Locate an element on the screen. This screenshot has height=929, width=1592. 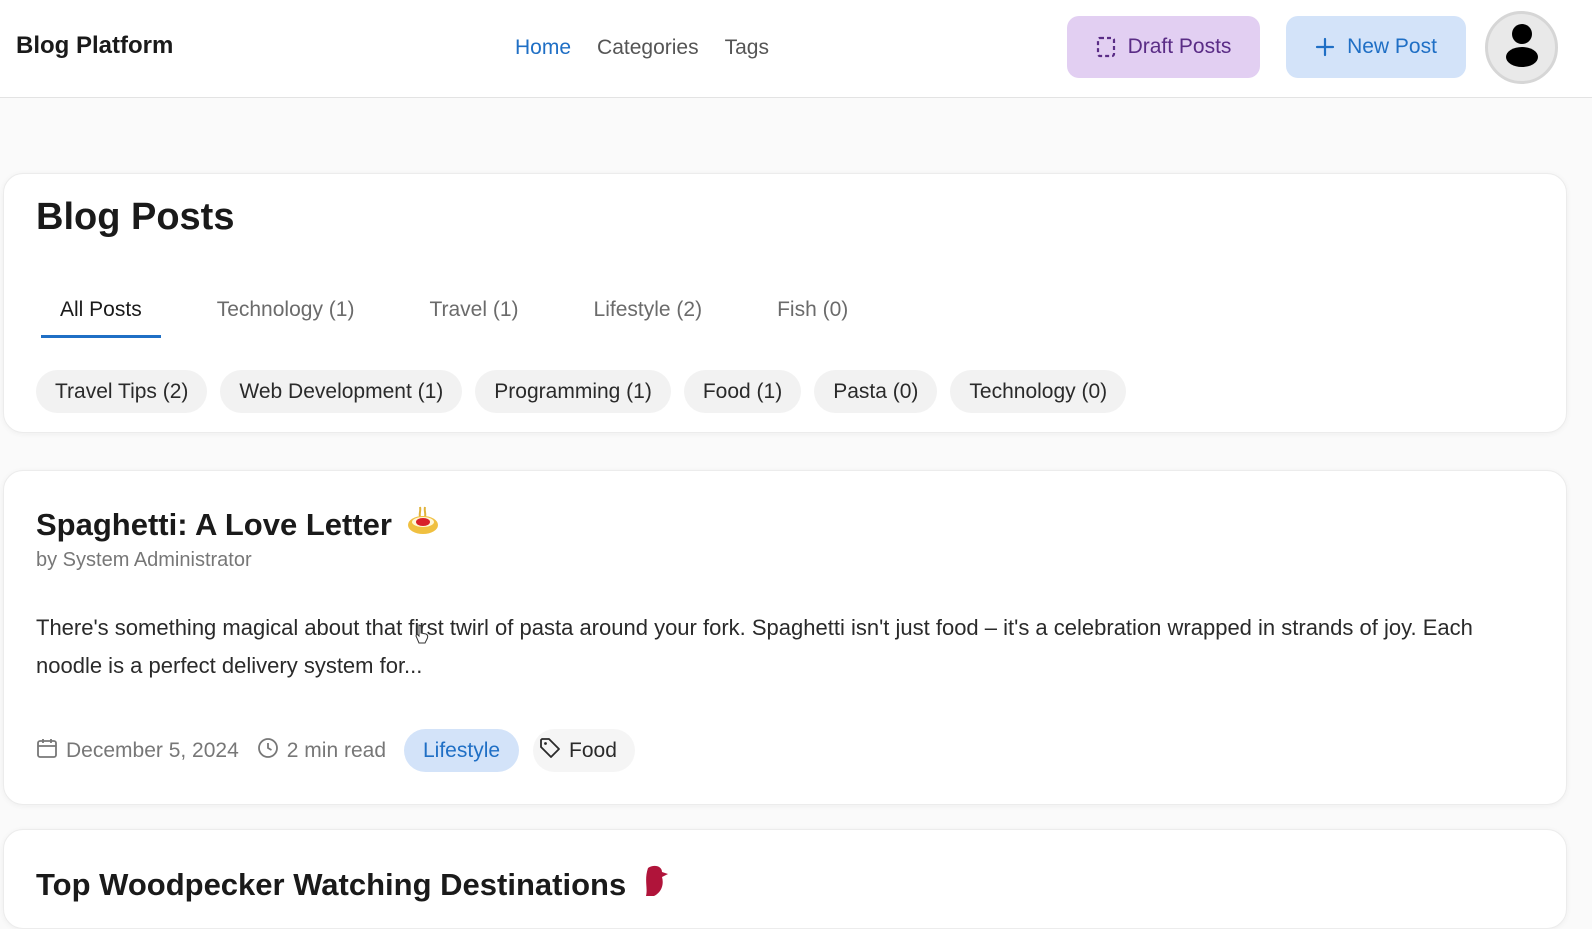
woodpecker-emoji-icon is located at coordinates (655, 885).